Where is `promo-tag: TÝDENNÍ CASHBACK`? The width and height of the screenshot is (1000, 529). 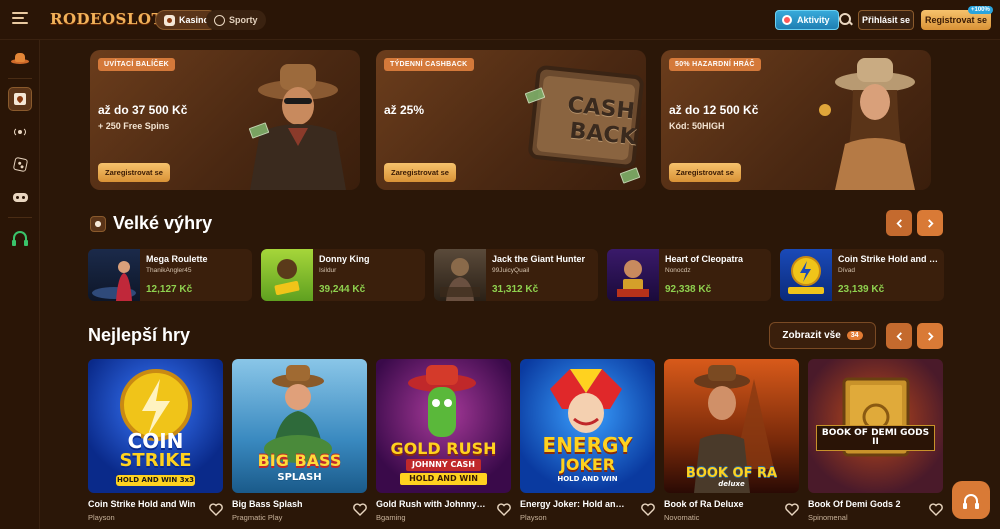
promo-tag: TÝDENNÍ CASHBACK is located at coordinates (429, 64).